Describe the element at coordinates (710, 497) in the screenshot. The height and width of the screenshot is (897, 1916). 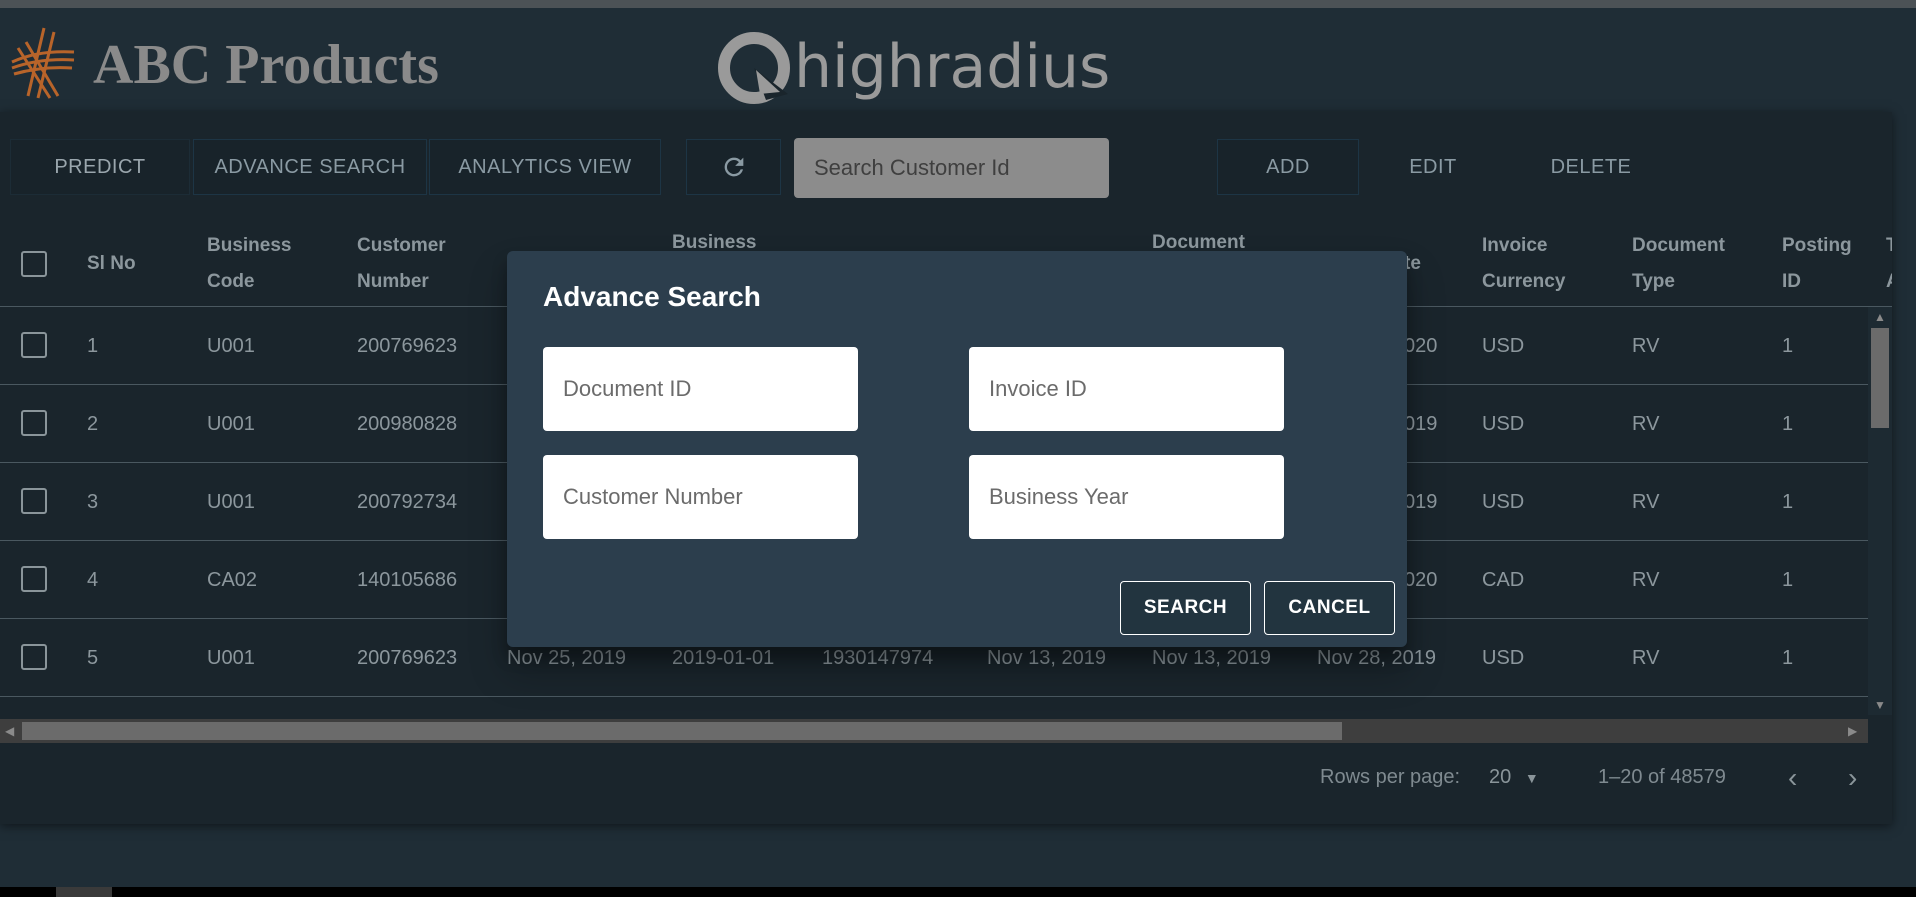
I see `customer-number-input` at that location.